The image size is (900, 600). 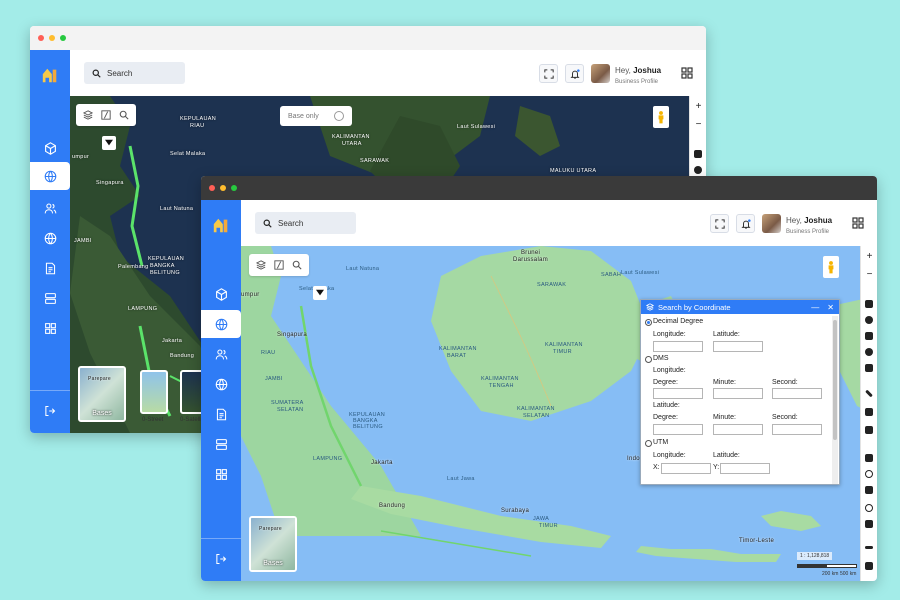 I want to click on sidebar, so click(x=221, y=390).